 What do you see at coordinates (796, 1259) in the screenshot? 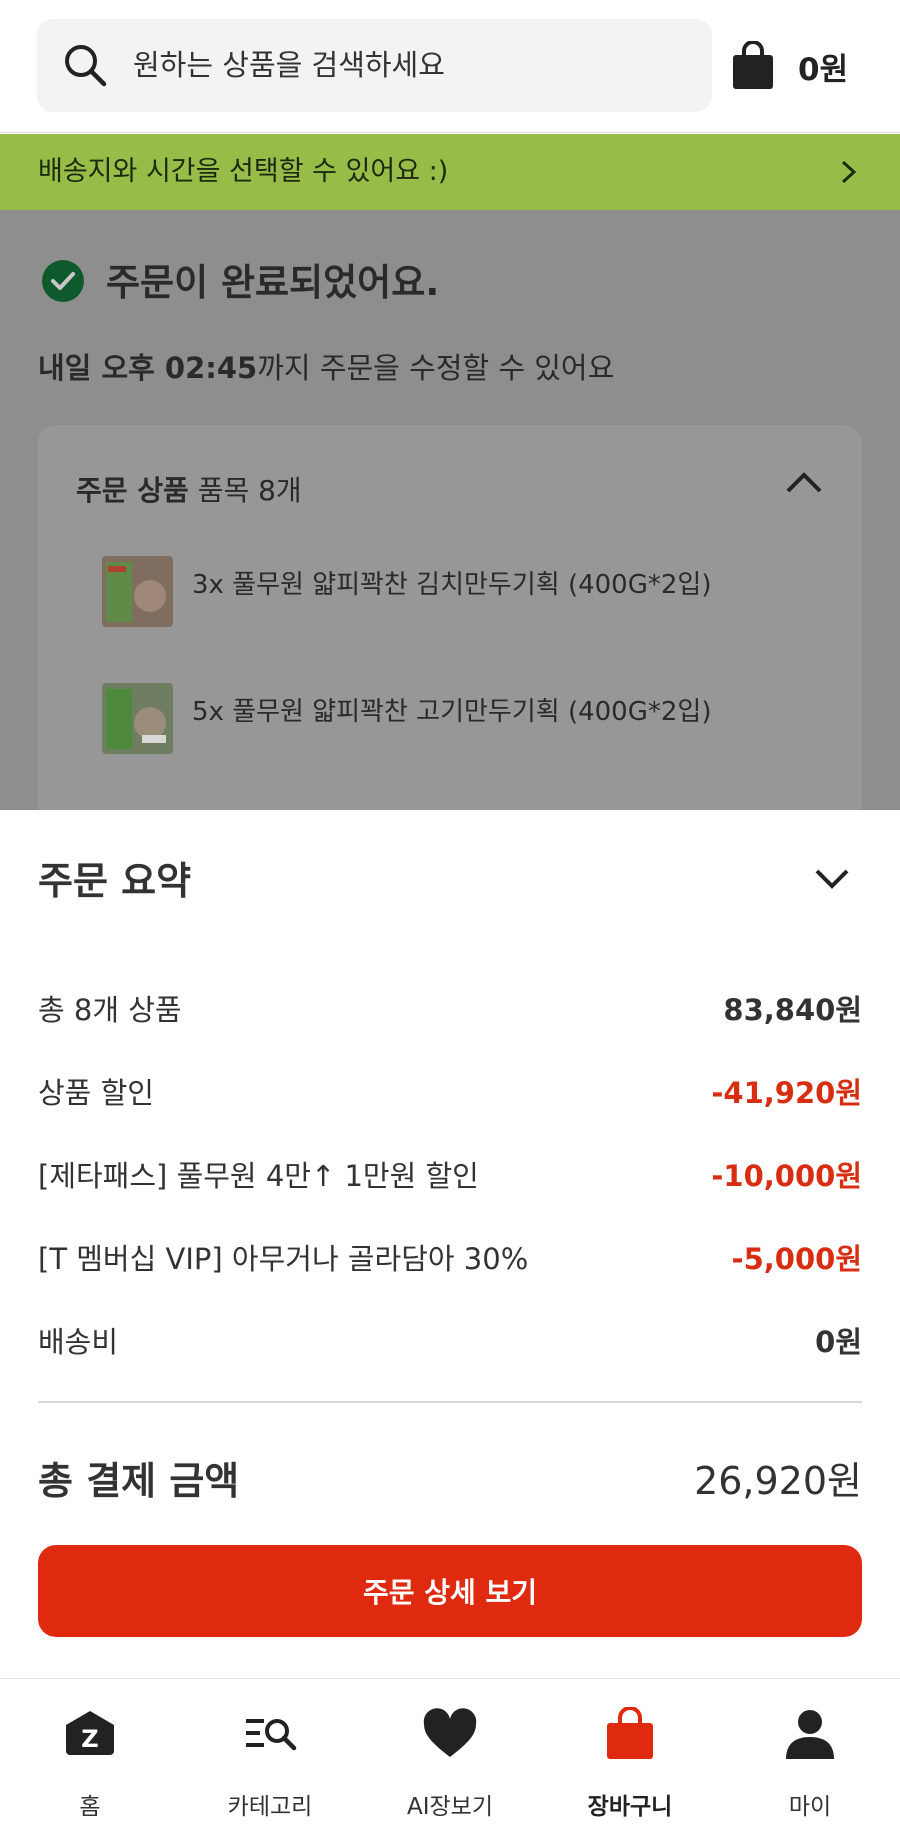
I see `summary-row-value: -5,000원` at bounding box center [796, 1259].